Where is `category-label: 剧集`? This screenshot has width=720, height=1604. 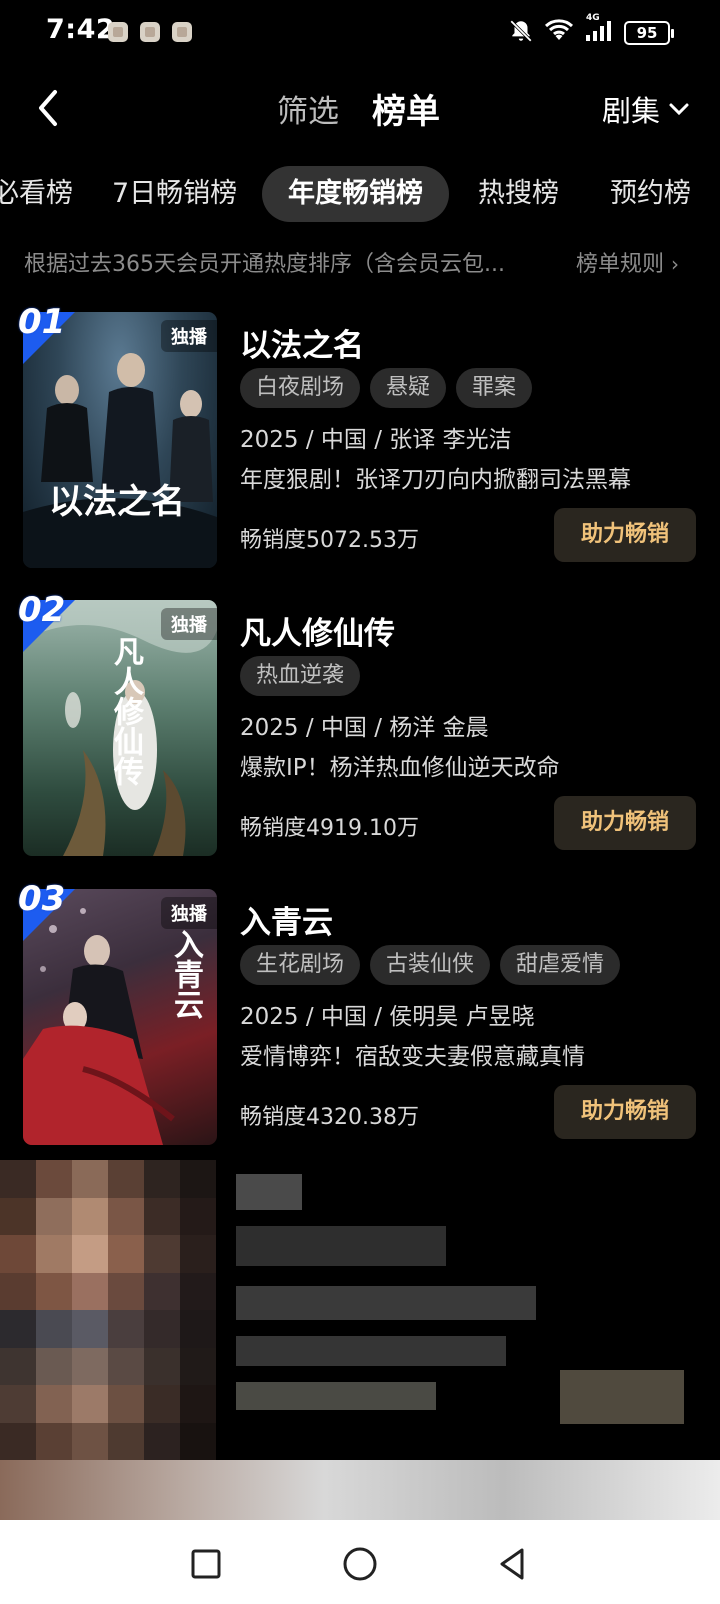
category-label: 剧集 is located at coordinates (630, 111).